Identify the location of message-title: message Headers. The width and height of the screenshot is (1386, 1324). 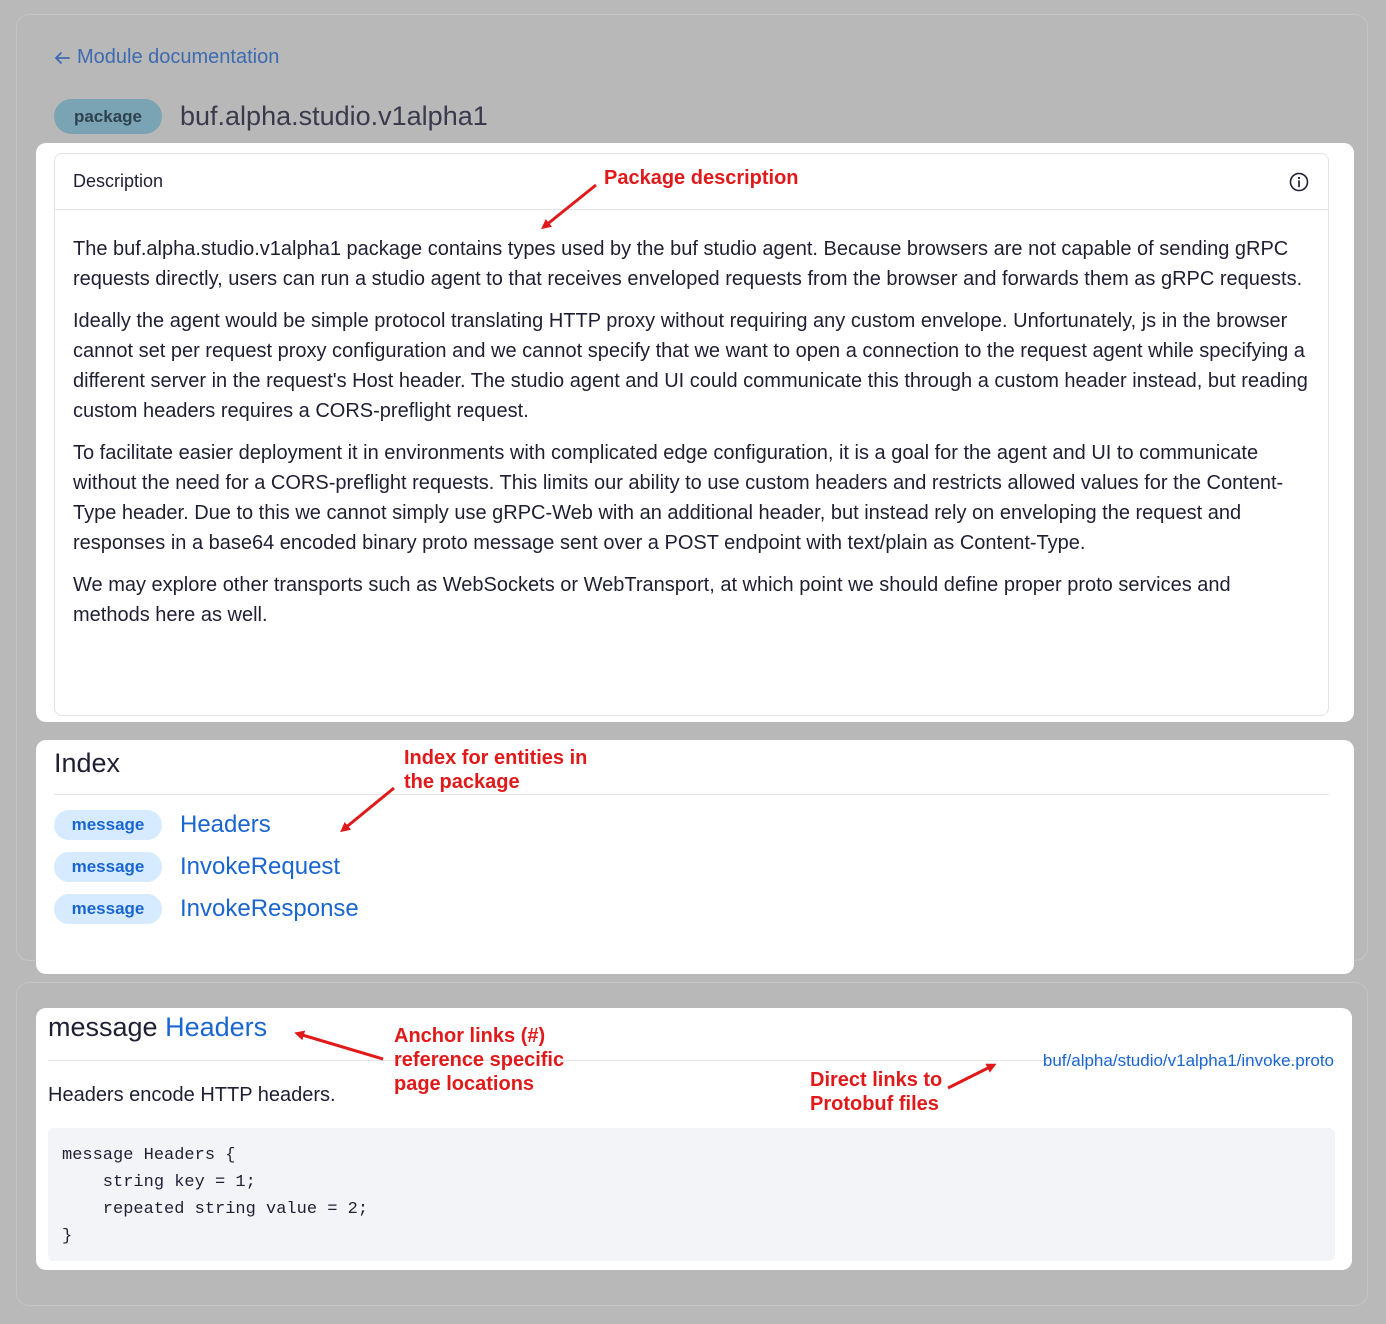
(157, 1027).